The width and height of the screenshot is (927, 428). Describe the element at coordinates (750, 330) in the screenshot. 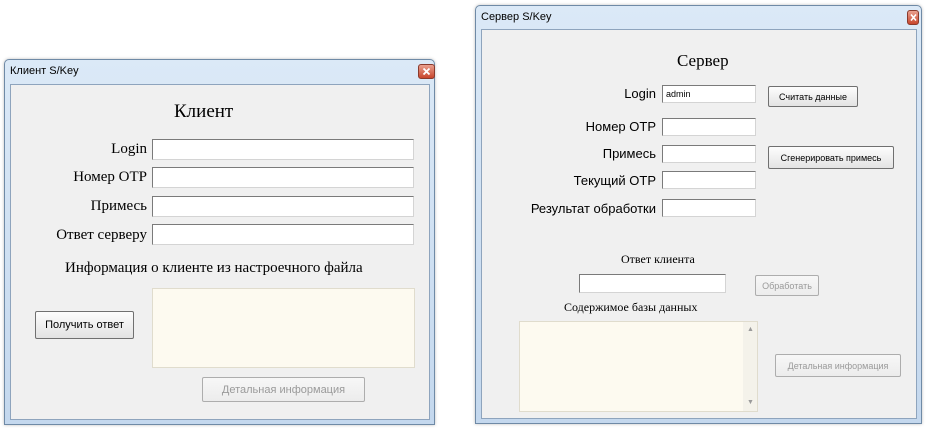

I see `scroll-up-icon: ▲` at that location.